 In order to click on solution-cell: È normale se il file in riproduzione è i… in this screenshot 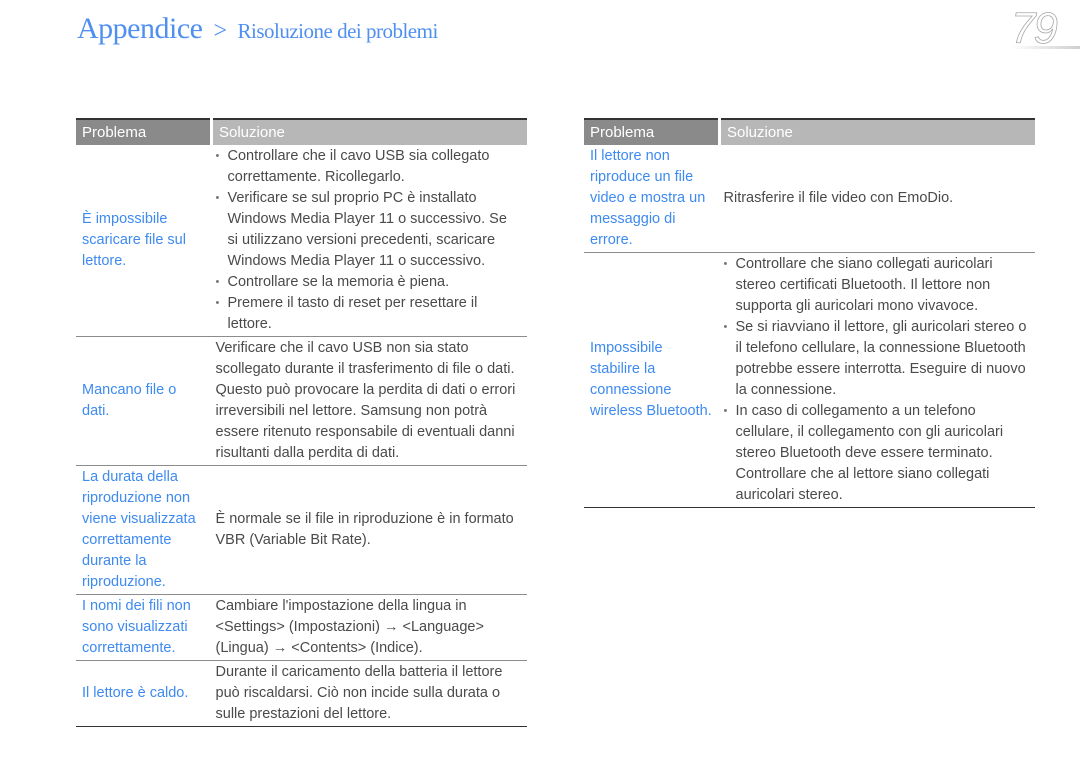, I will do `click(369, 530)`.